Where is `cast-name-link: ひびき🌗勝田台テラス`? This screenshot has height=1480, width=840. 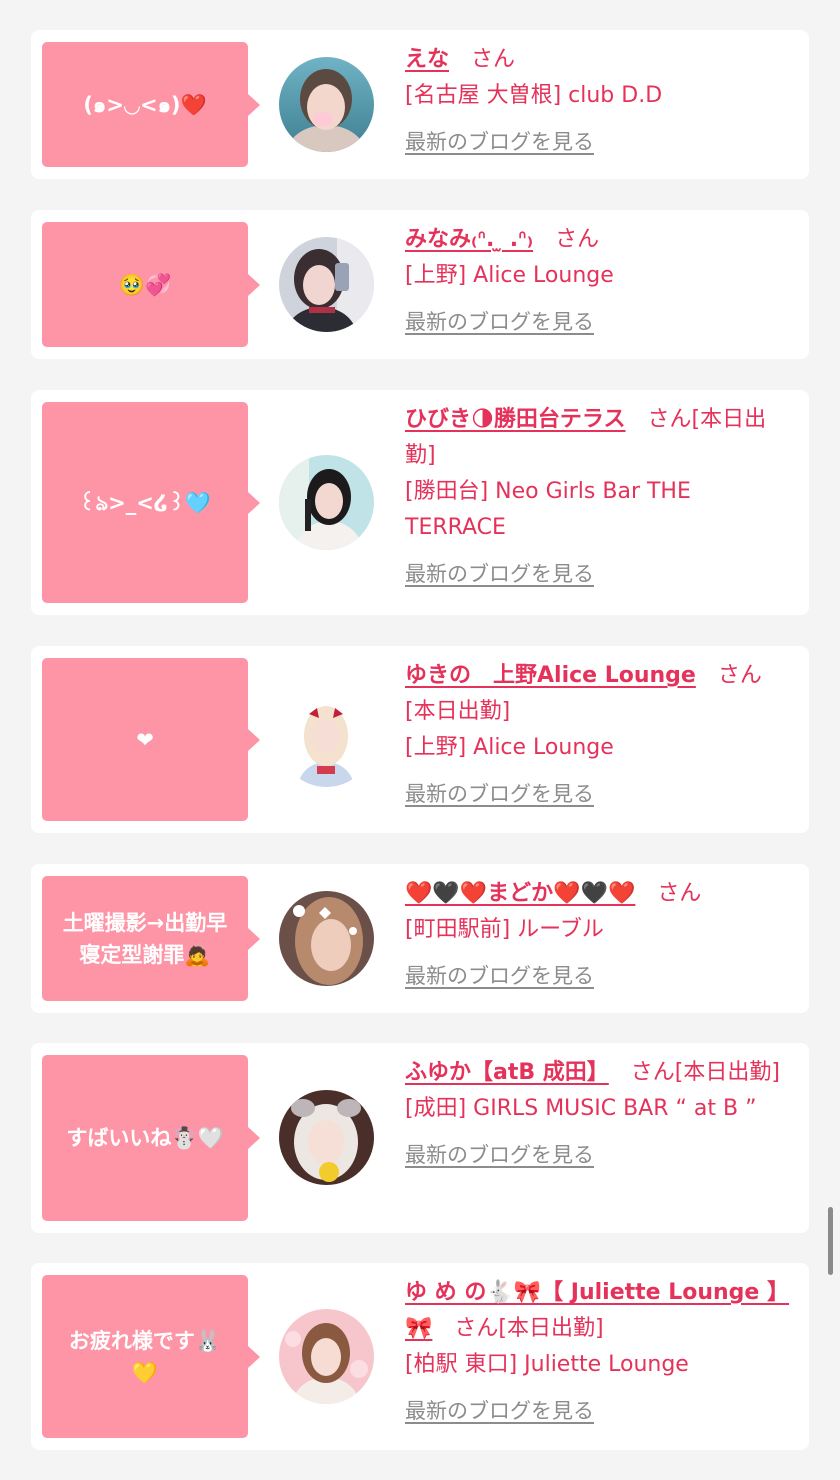
cast-name-link: ひびき🌗勝田台テラス is located at coordinates (515, 419).